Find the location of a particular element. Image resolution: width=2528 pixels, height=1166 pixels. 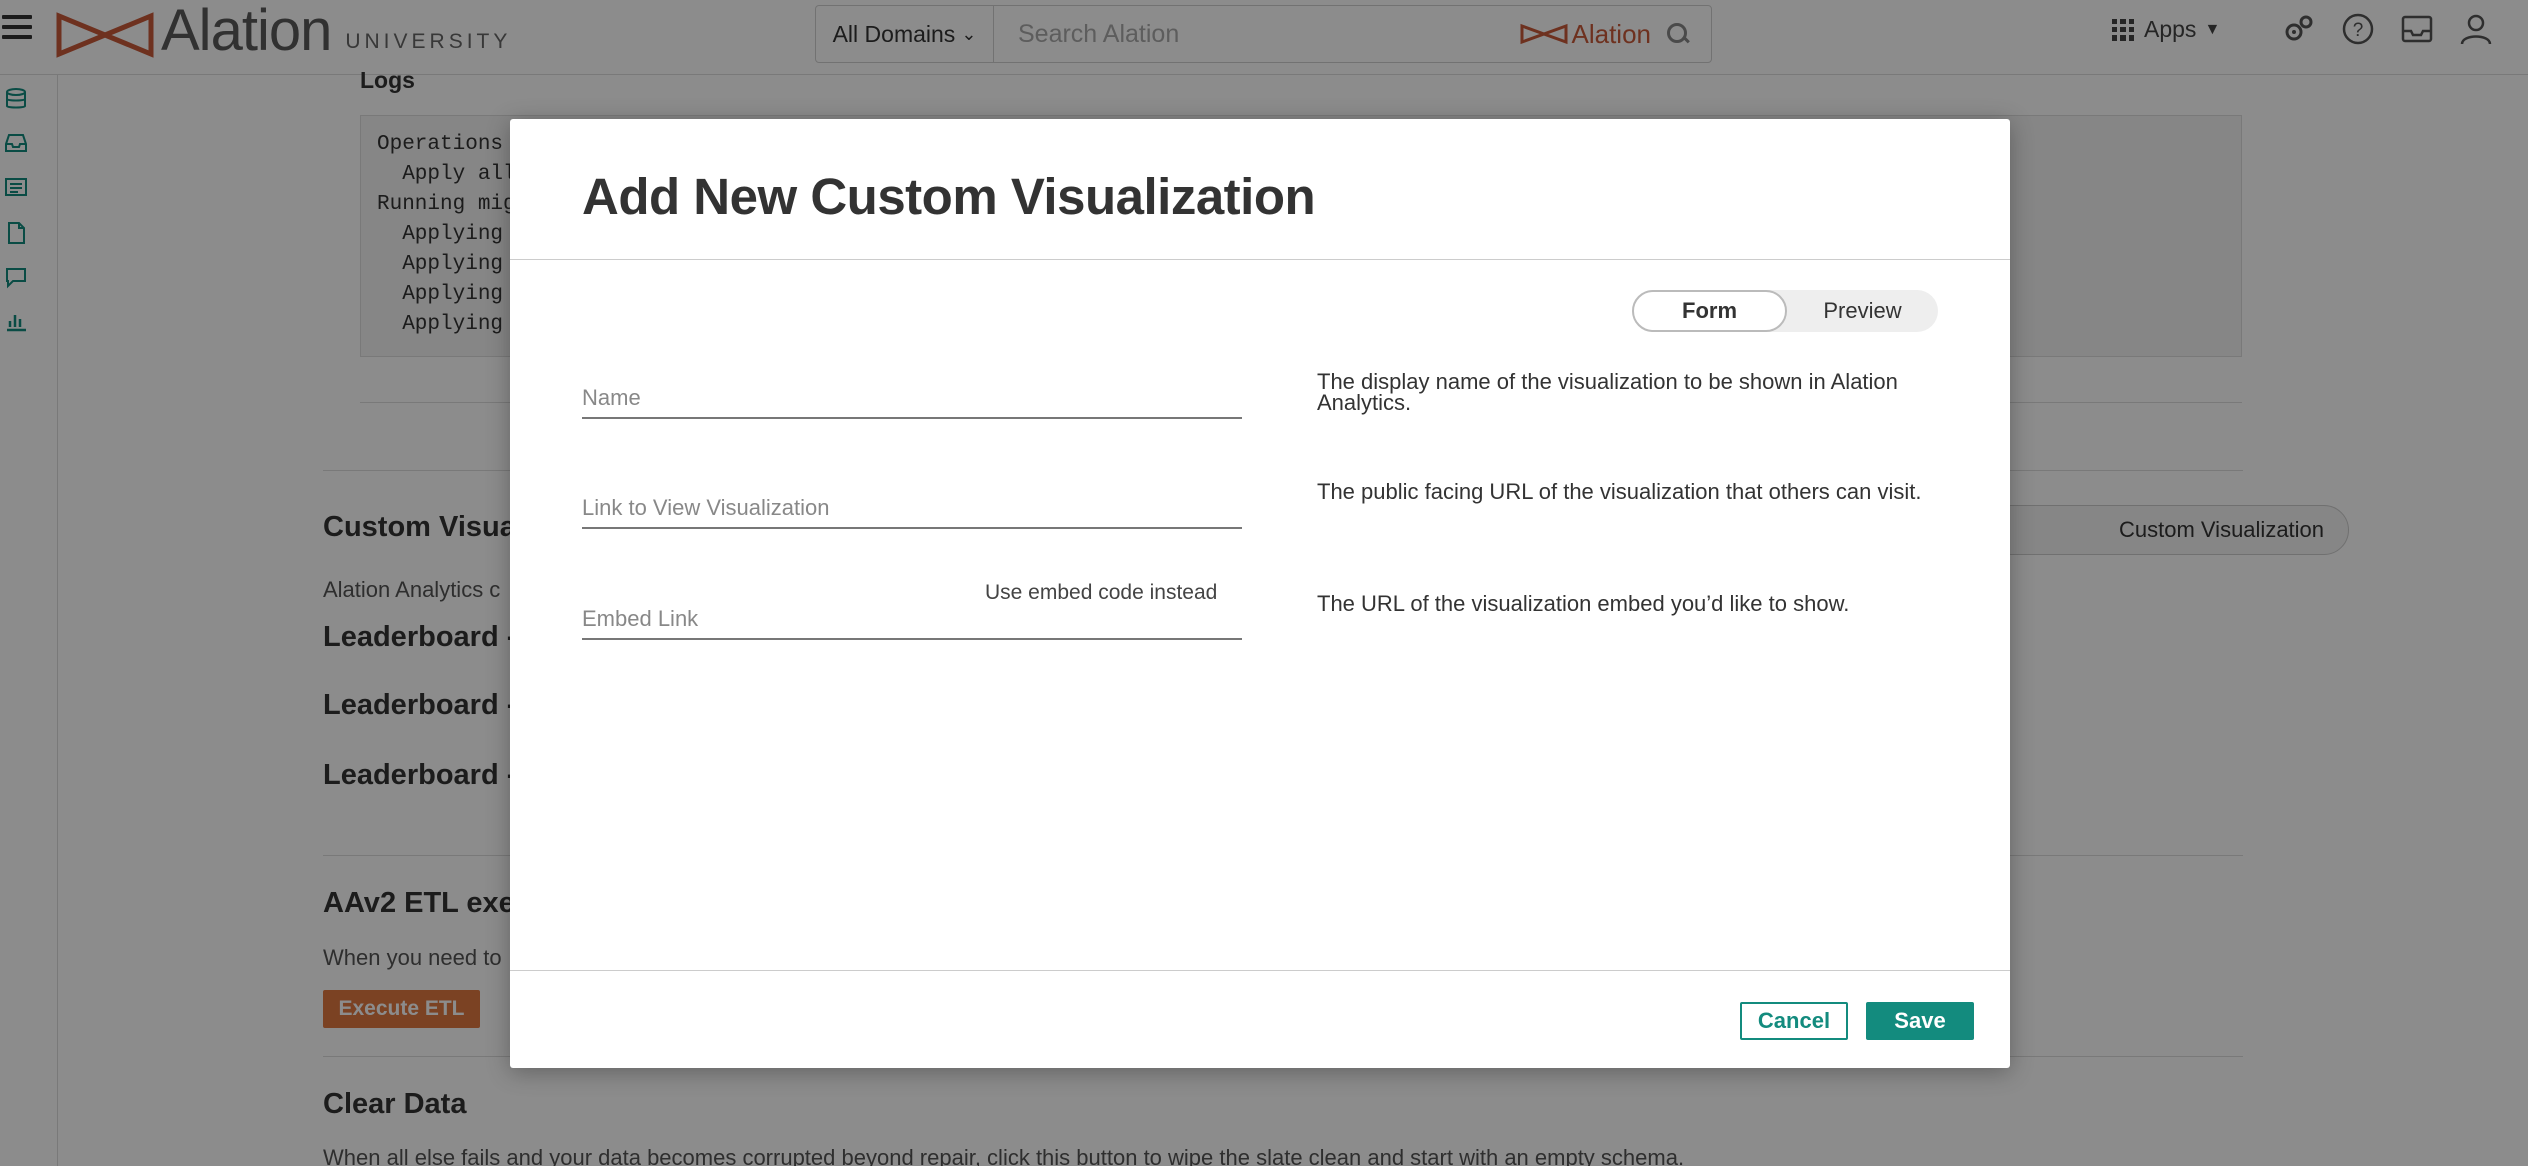

form-preview-toggle: Form Preview is located at coordinates (1785, 311).